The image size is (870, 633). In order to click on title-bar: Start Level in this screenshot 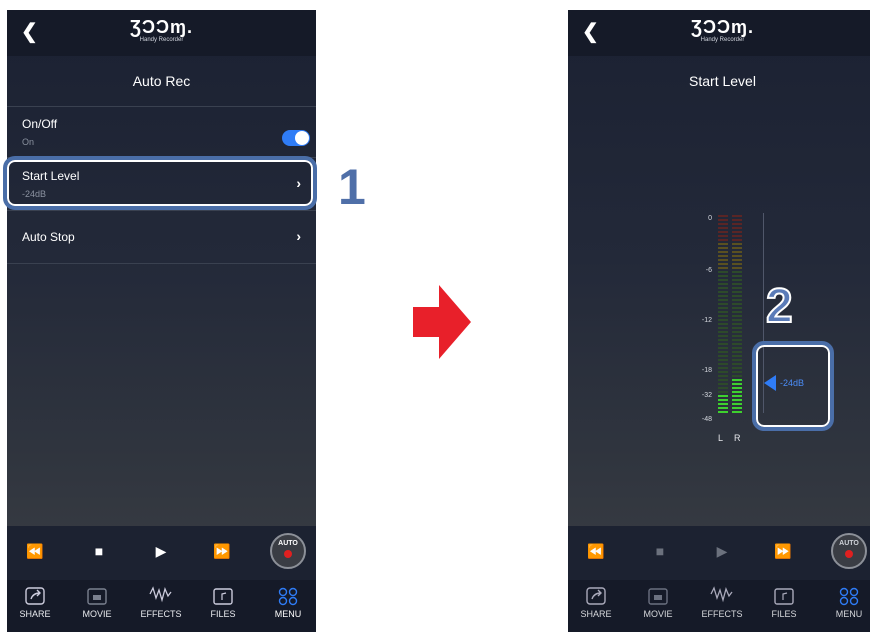, I will do `click(719, 81)`.